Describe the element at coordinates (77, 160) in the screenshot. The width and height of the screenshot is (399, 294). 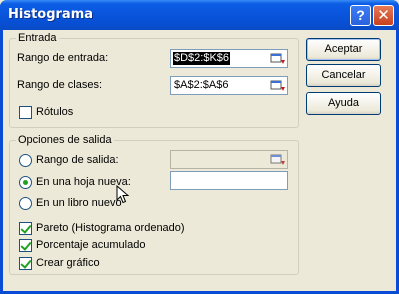
I see `output-range-label: Rango de salida:` at that location.